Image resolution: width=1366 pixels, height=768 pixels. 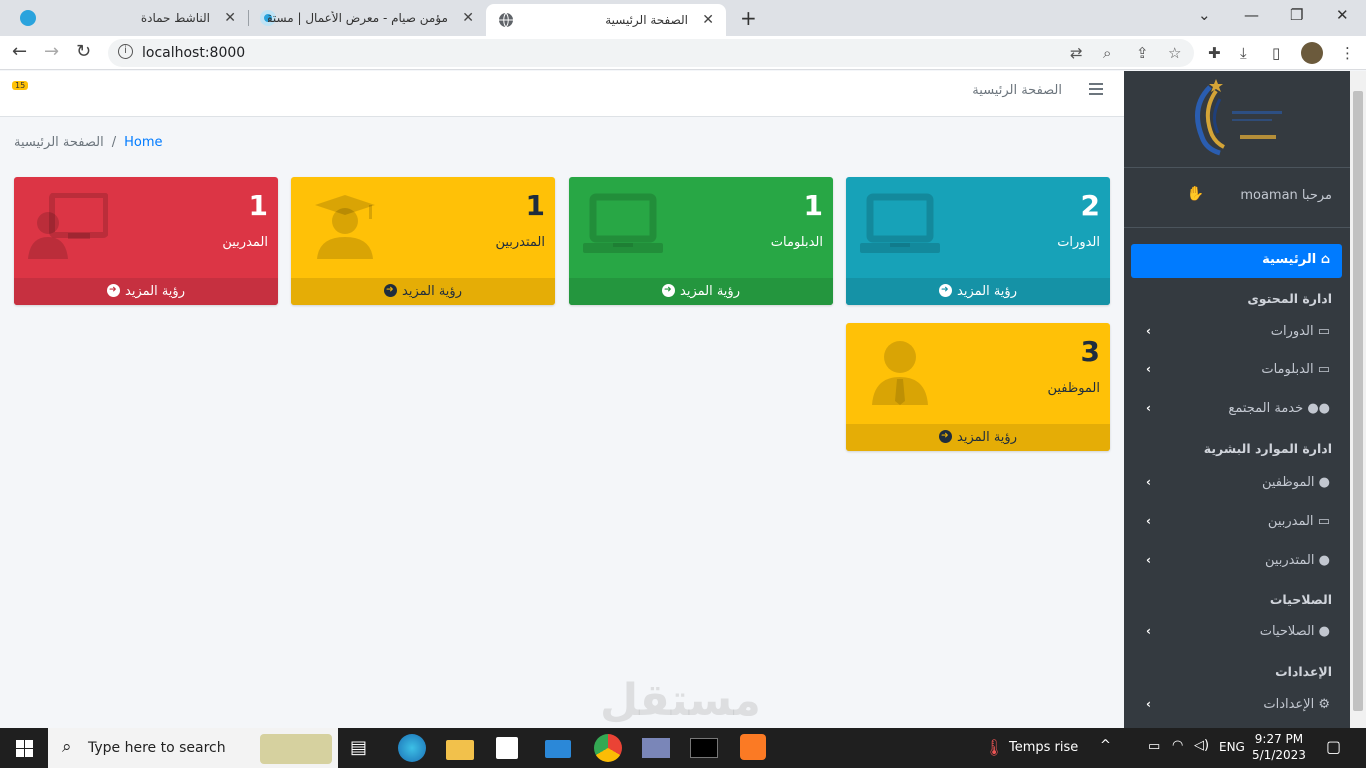 I want to click on sidebar-item-employees: ‹ ● الموظفين, so click(x=1236, y=484).